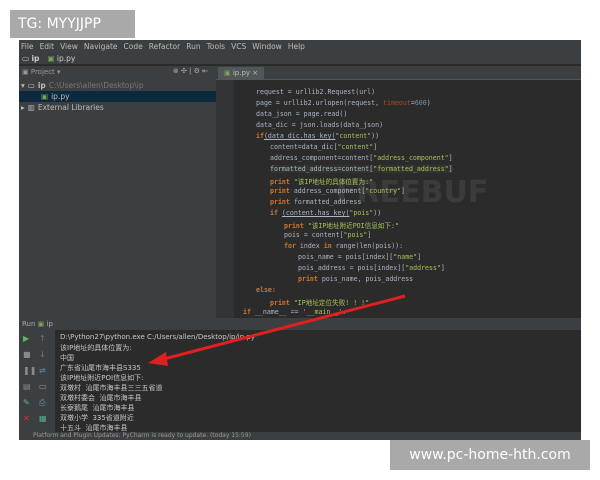  I want to click on watermark-bottom-right: www.pc-home-hth.com, so click(490, 455).